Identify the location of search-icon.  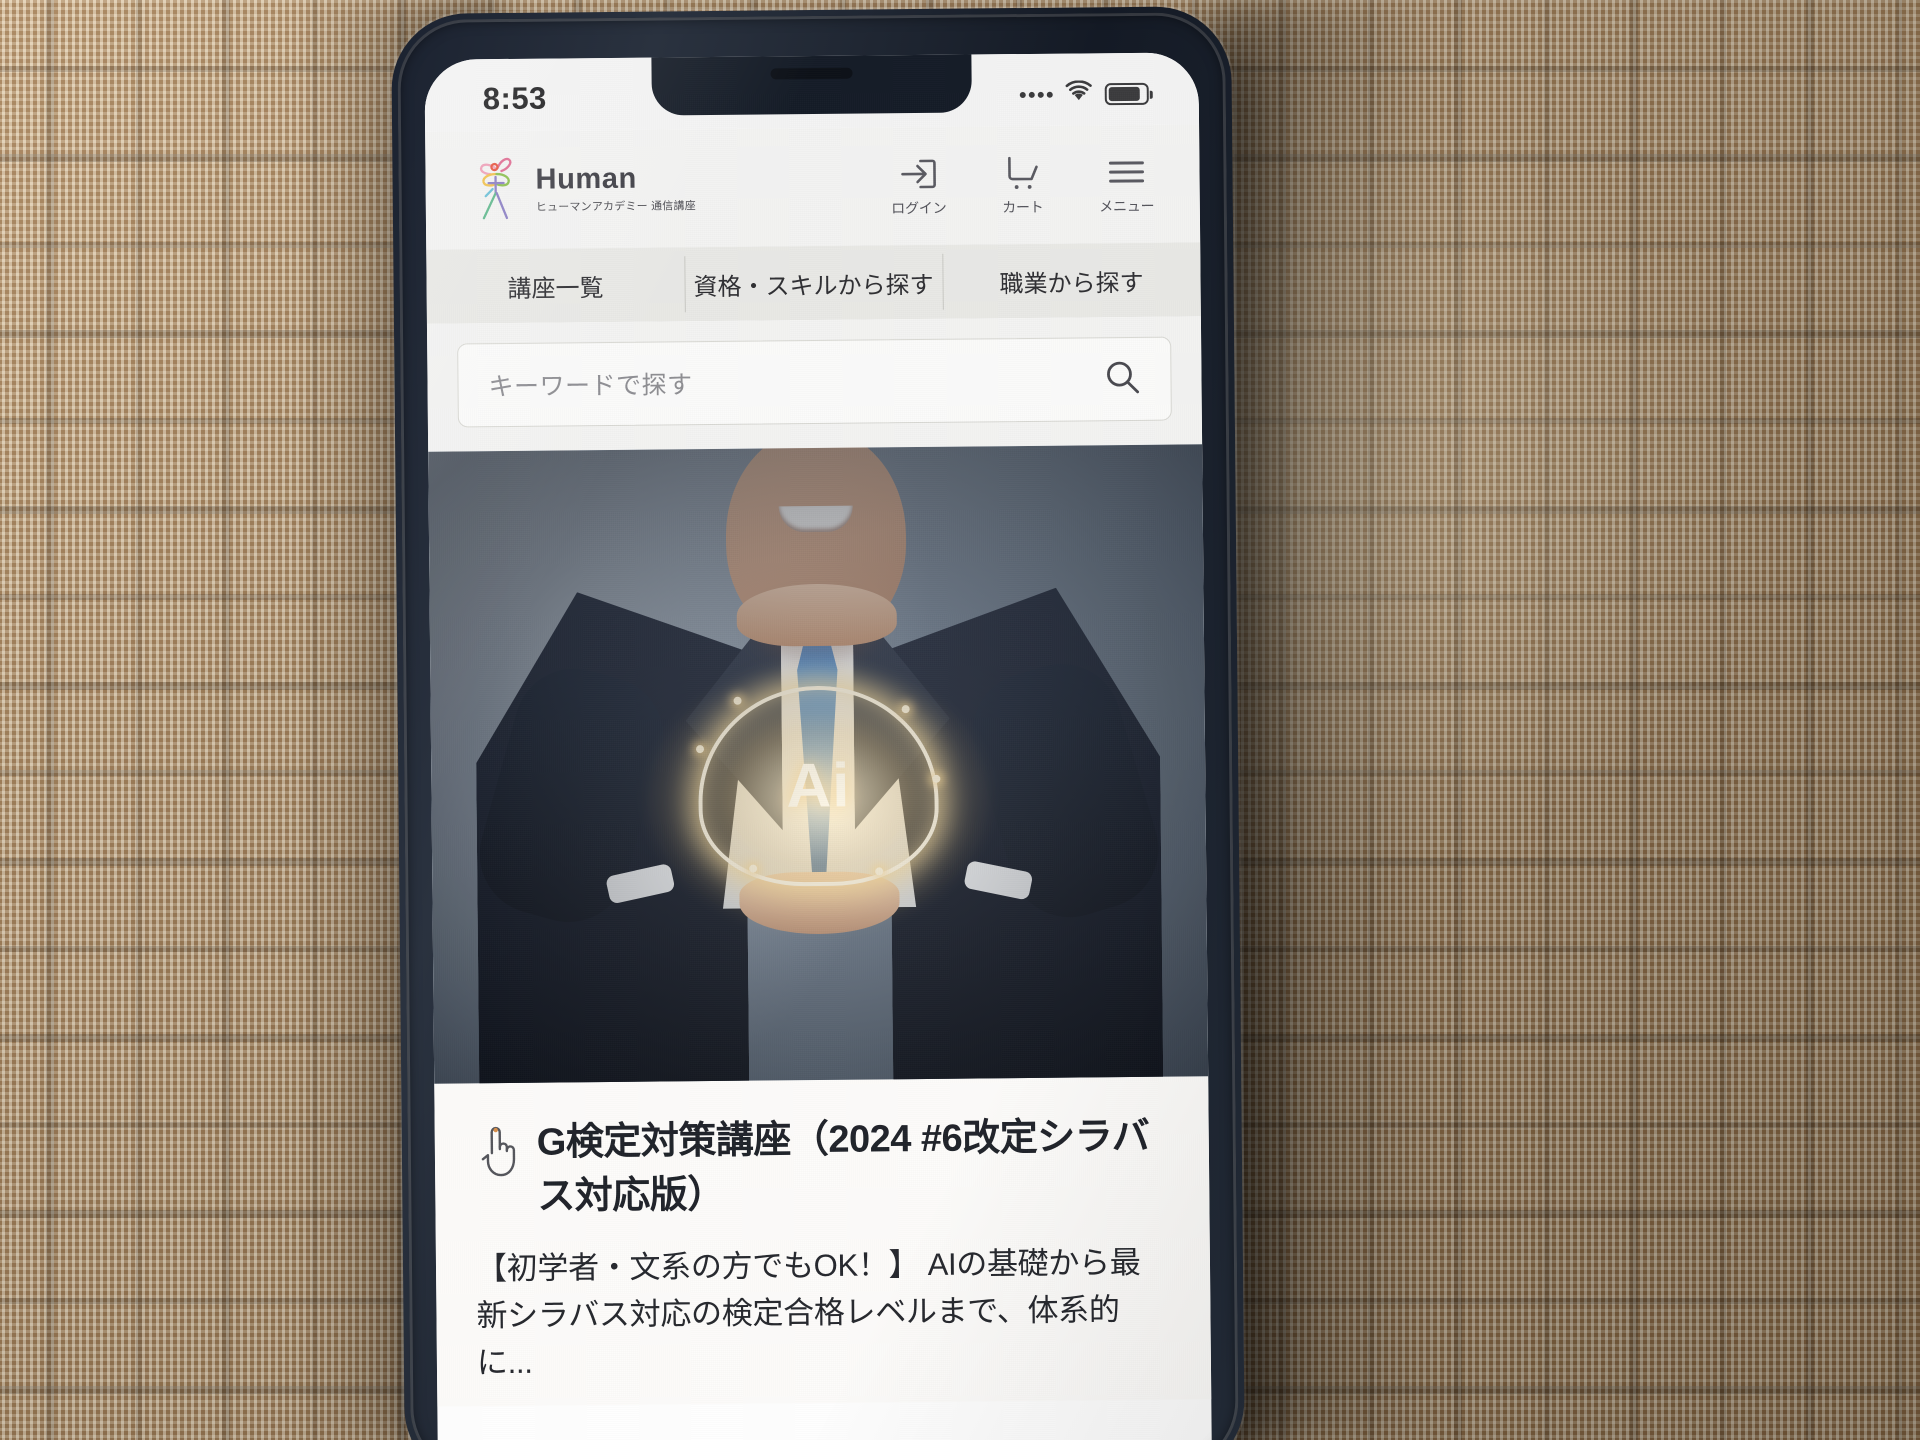
(1122, 378).